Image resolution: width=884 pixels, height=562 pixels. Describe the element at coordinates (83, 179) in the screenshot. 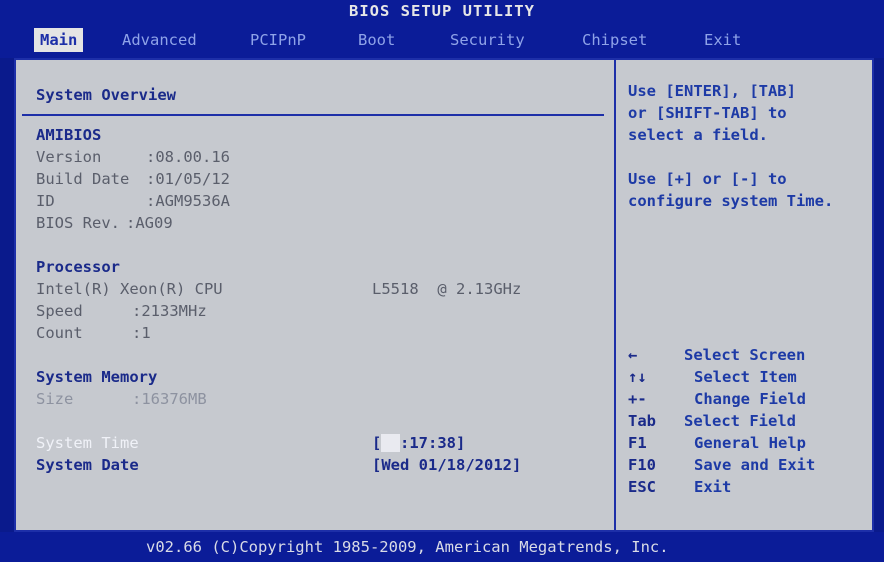

I see `build-date-label: Build Date` at that location.